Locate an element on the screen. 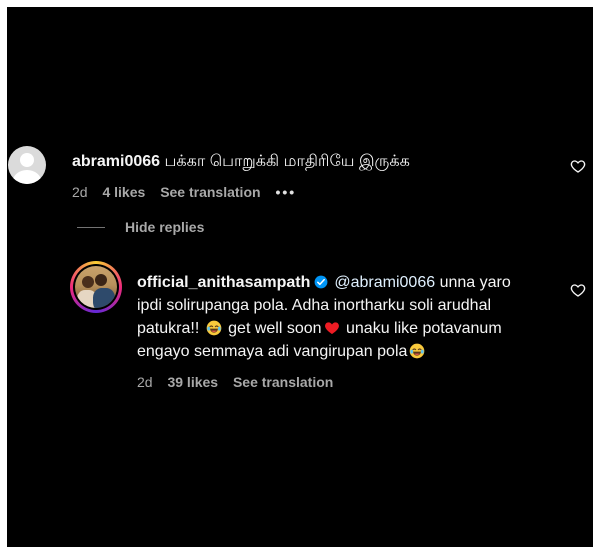  avatar-ring-inner is located at coordinates (96, 287).